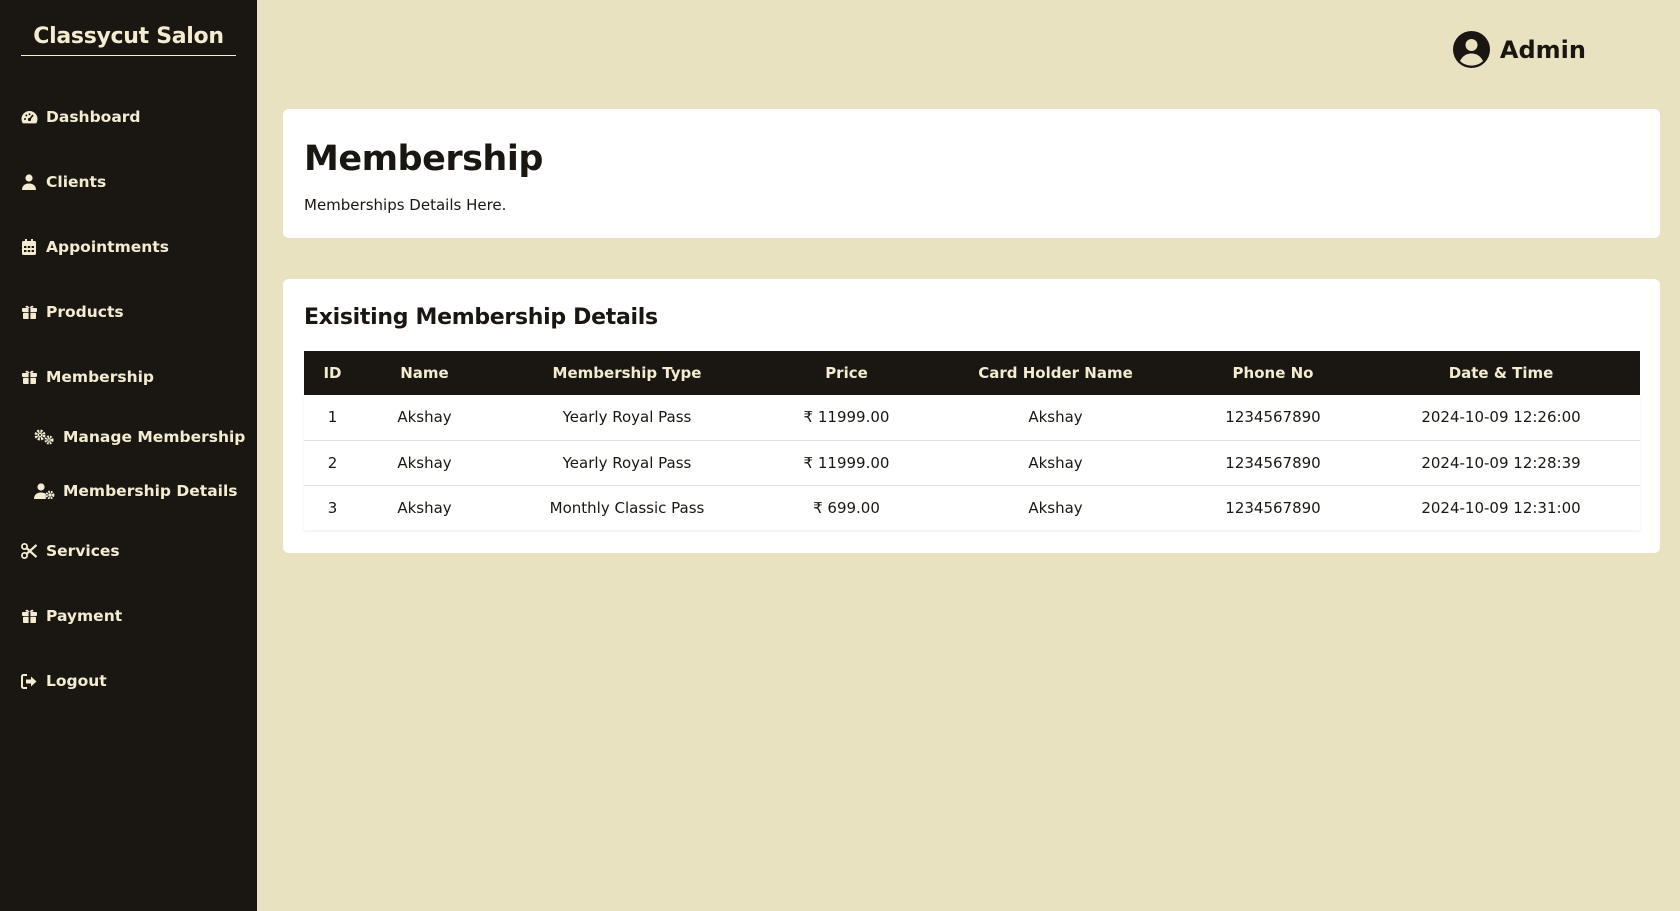 This screenshot has width=1680, height=911. Describe the element at coordinates (100, 377) in the screenshot. I see `sidebar-item-label: Membership` at that location.